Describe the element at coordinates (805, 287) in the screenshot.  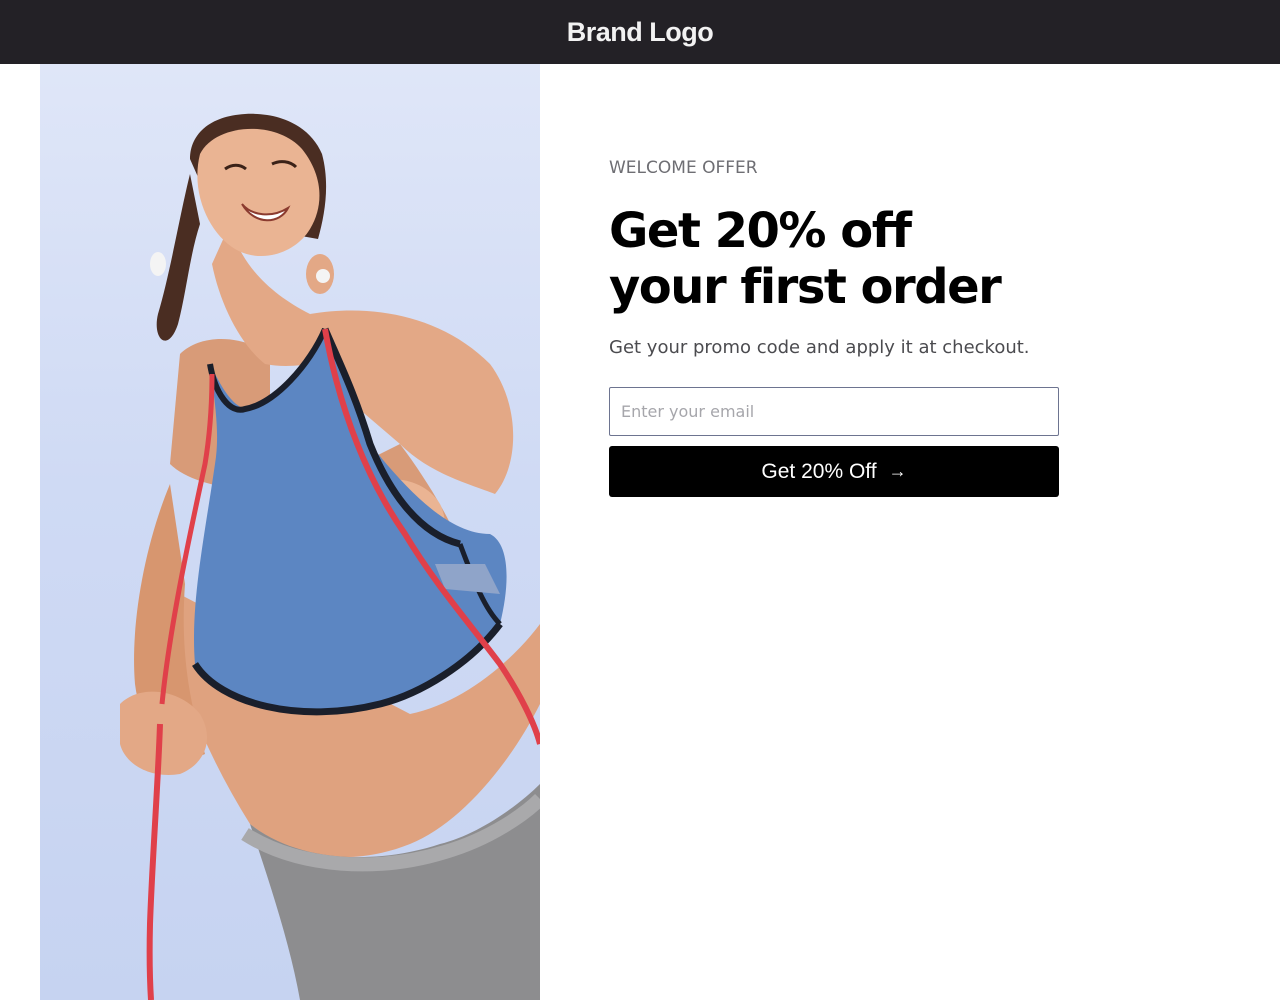
I see `headline-line-2: your first order` at that location.